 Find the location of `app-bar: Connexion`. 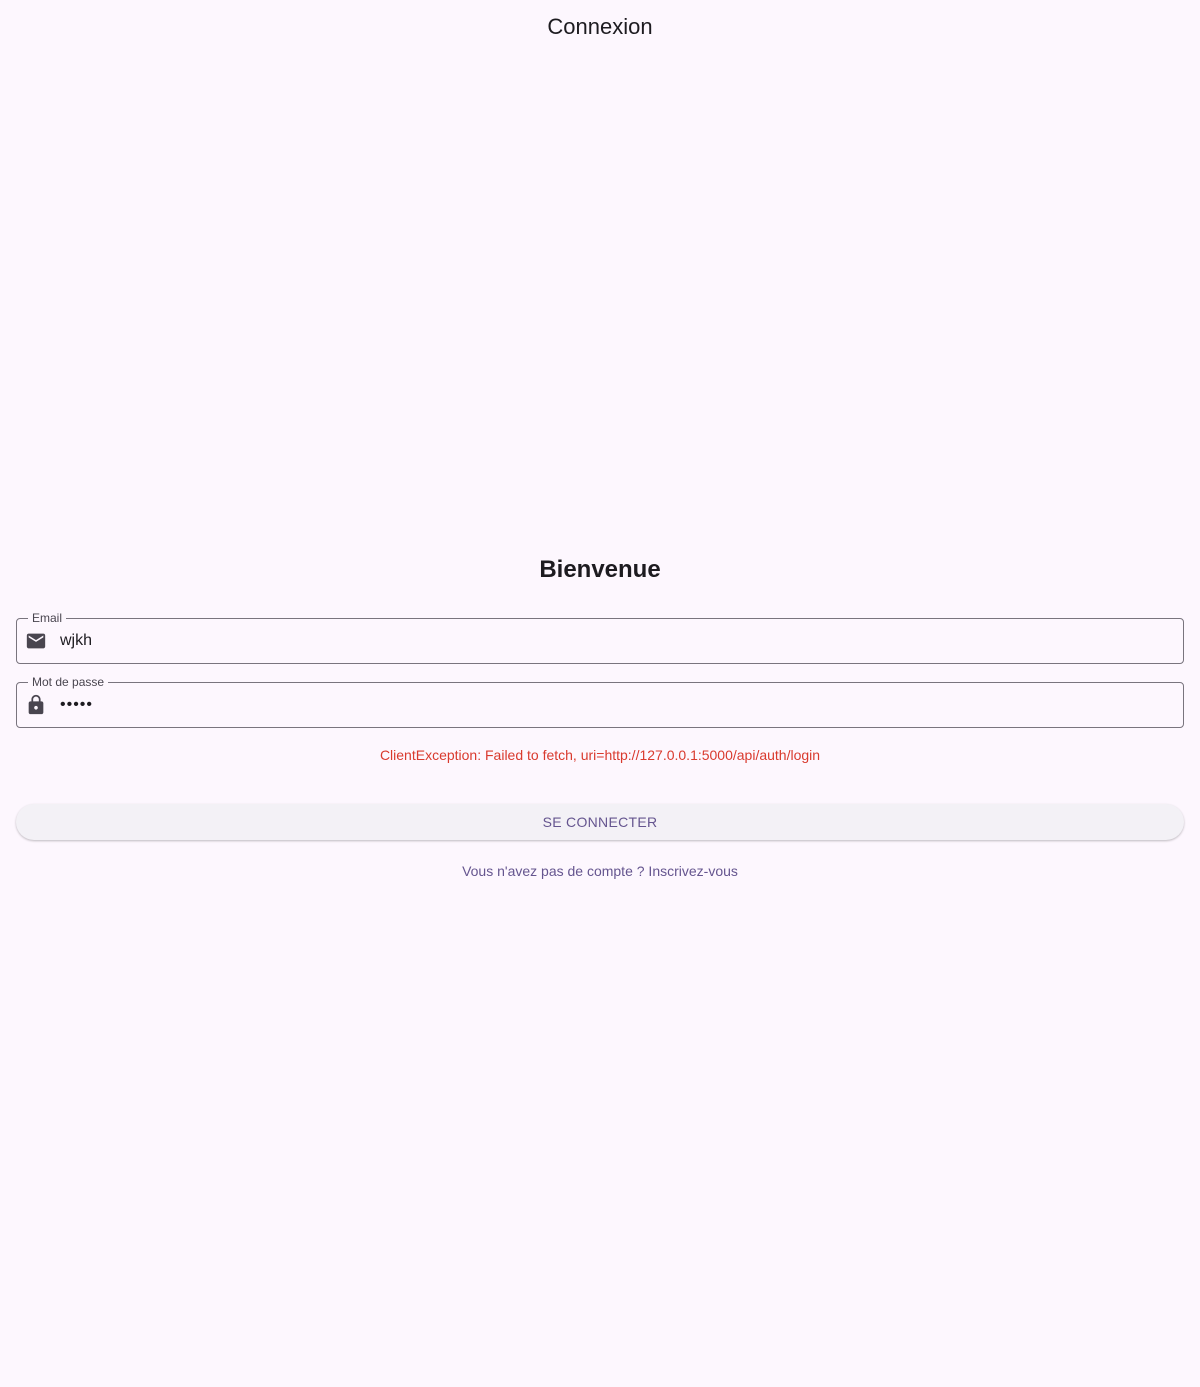

app-bar: Connexion is located at coordinates (600, 28).